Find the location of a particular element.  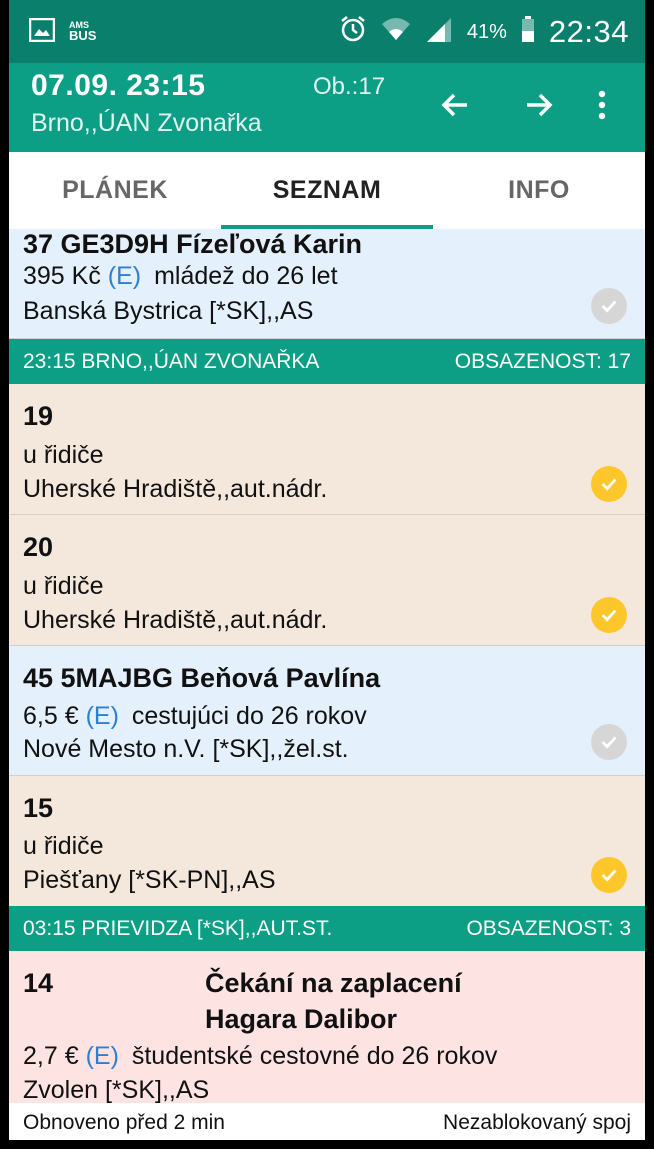

seat-number: 20 is located at coordinates (38, 547).